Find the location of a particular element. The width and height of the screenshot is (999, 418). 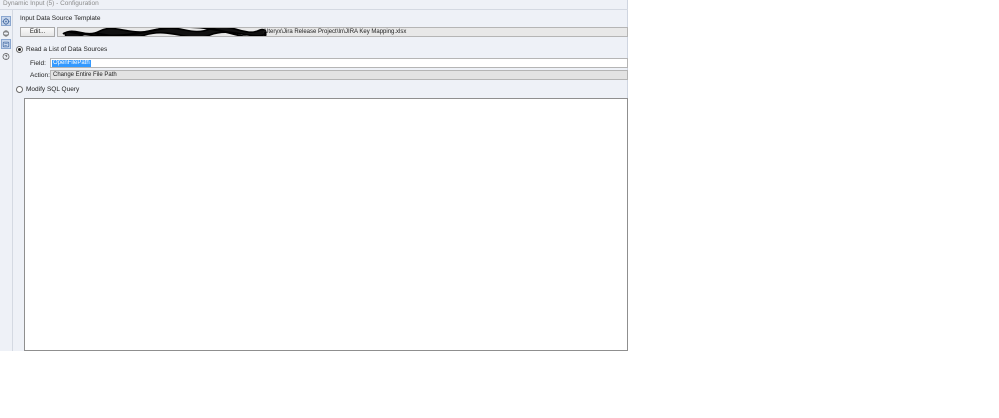

gear-icon is located at coordinates (6, 21).